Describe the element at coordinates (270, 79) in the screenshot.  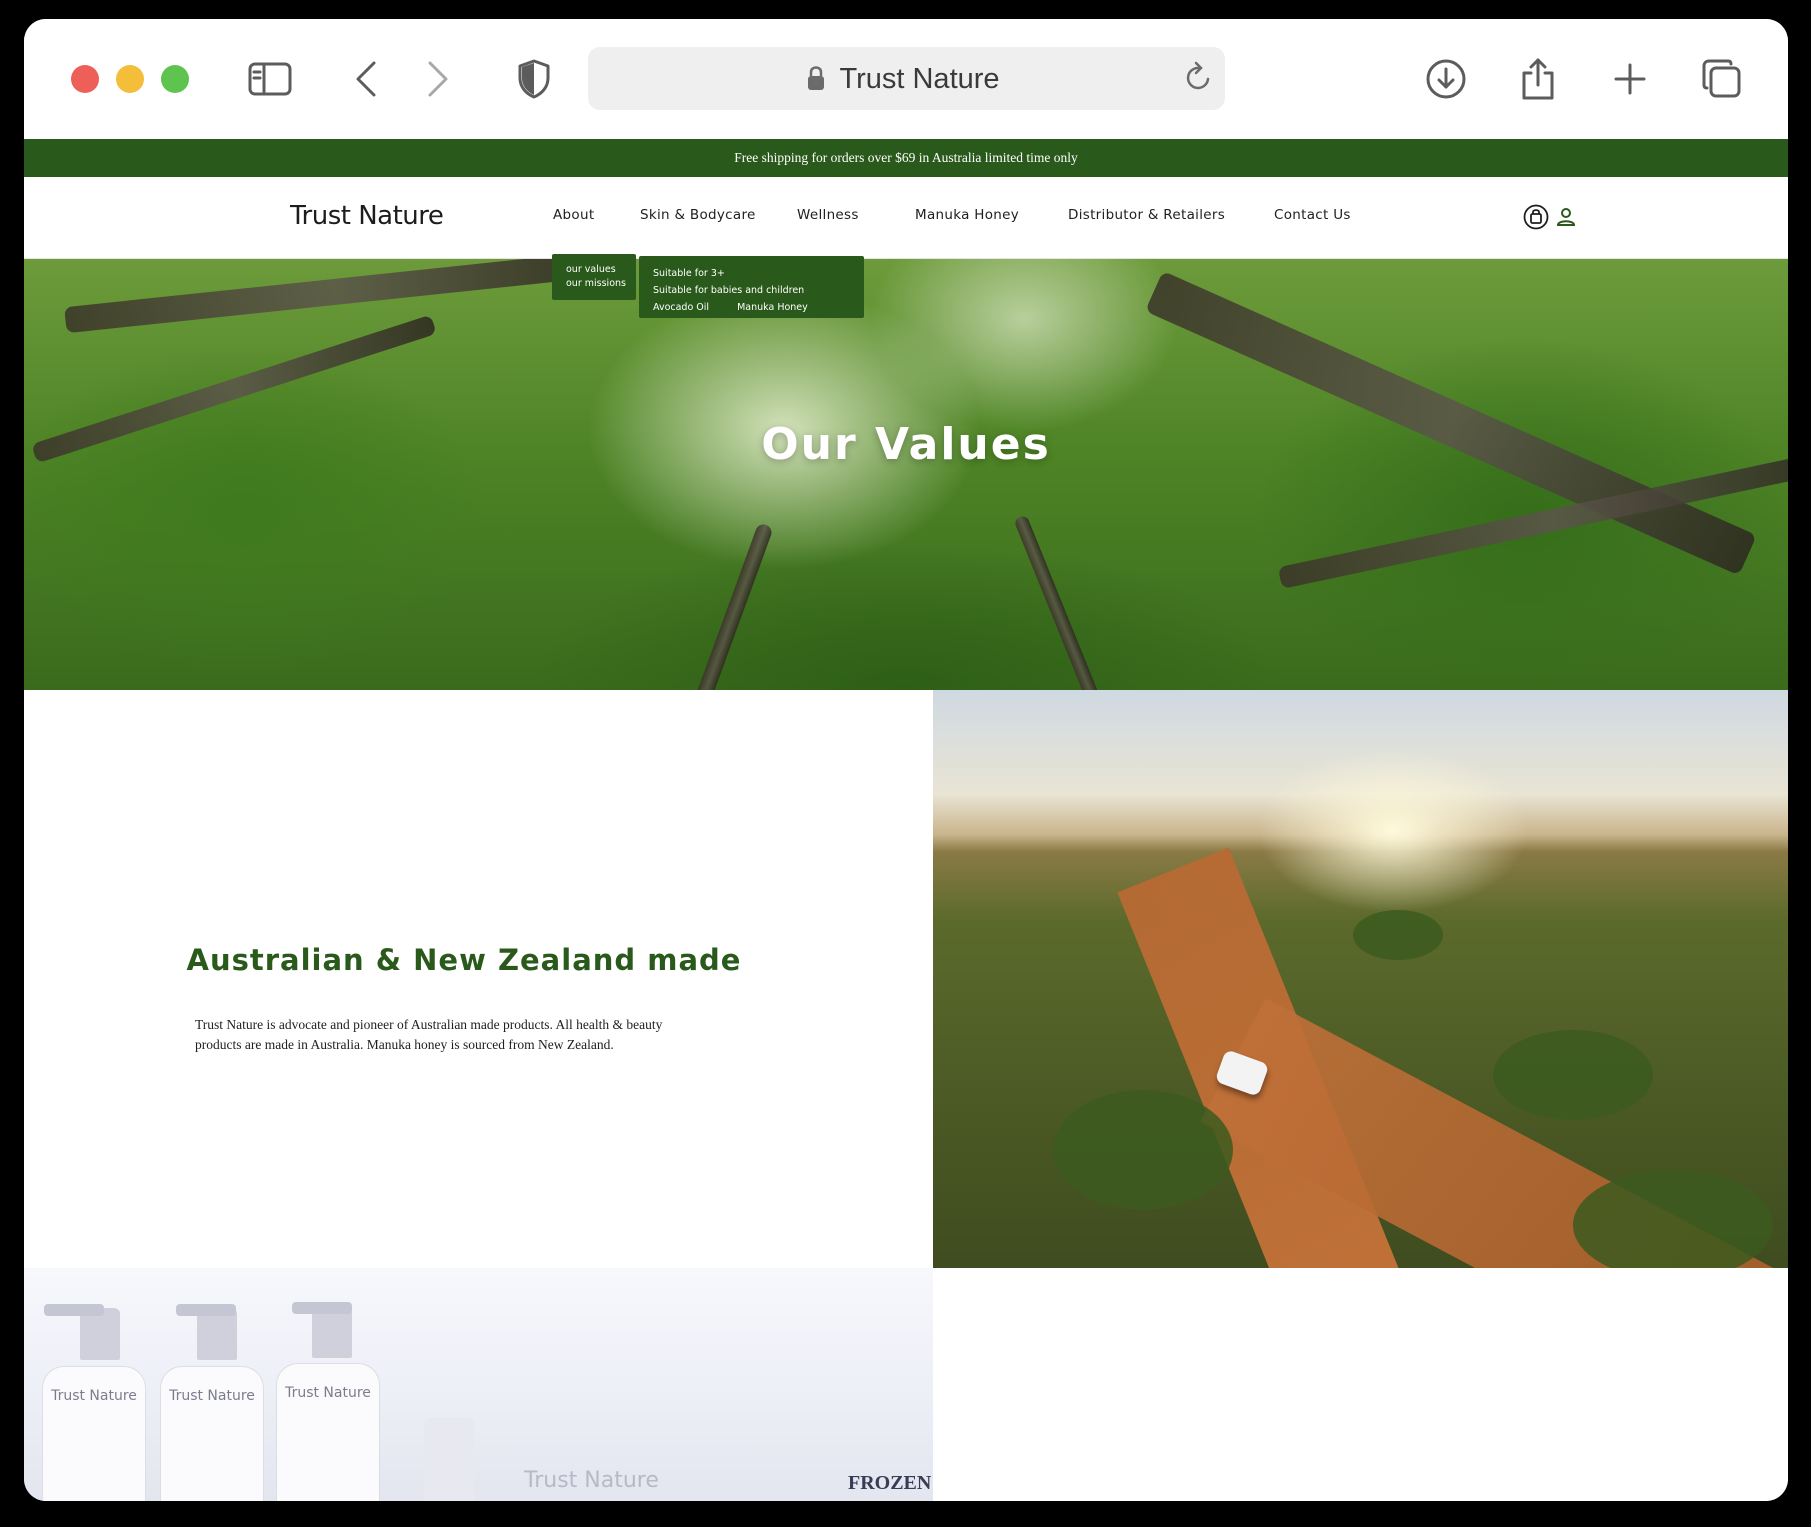
I see `sidebar-icon` at that location.